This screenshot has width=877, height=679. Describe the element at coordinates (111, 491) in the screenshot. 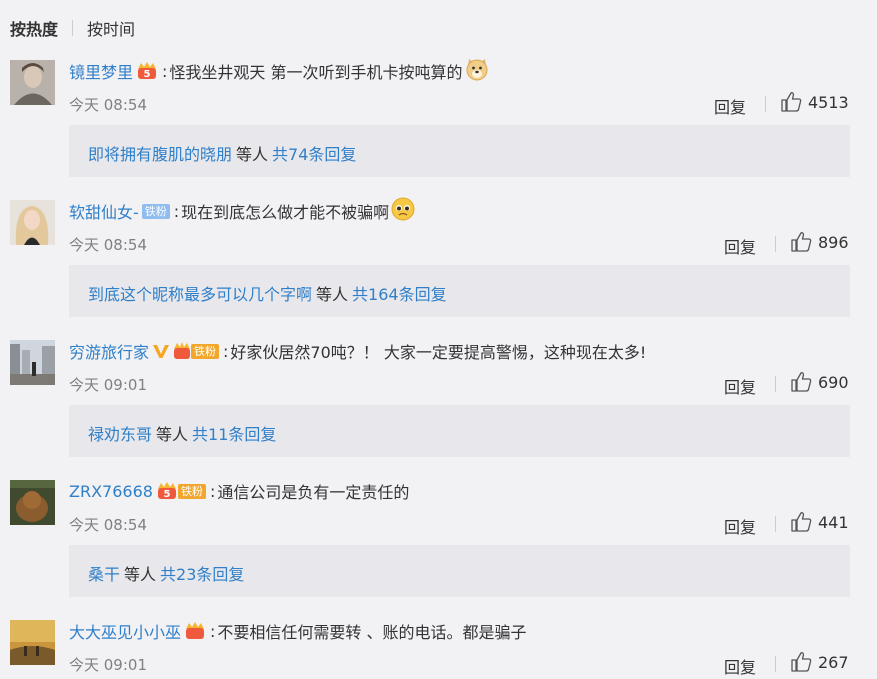

I see `username-link: ZRX76668` at that location.